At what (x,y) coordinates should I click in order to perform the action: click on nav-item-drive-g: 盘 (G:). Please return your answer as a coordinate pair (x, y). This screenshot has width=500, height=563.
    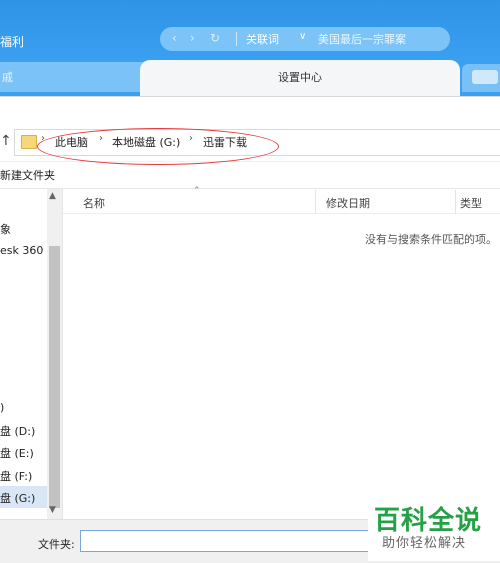
    Looking at the image, I should click on (17, 498).